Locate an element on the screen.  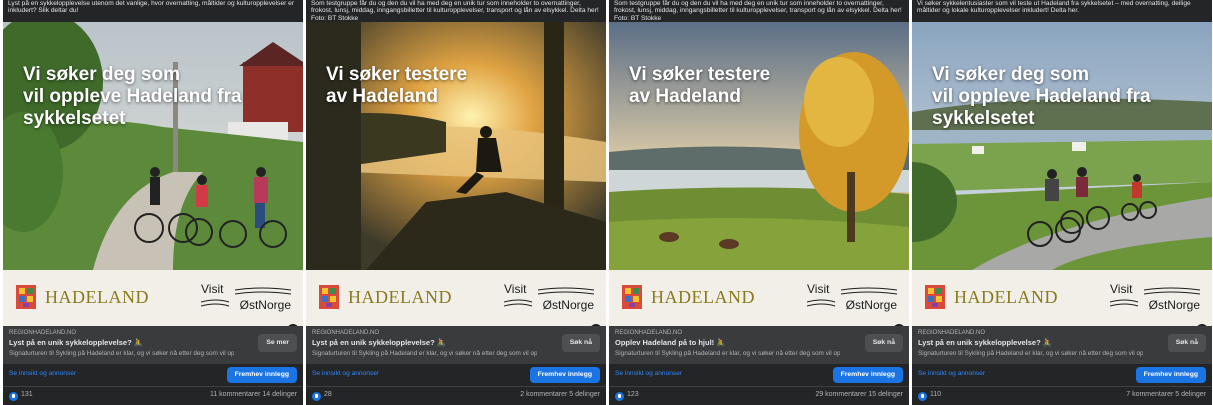
comments-shares: 29 kommentarer 15 delinger is located at coordinates (859, 394).